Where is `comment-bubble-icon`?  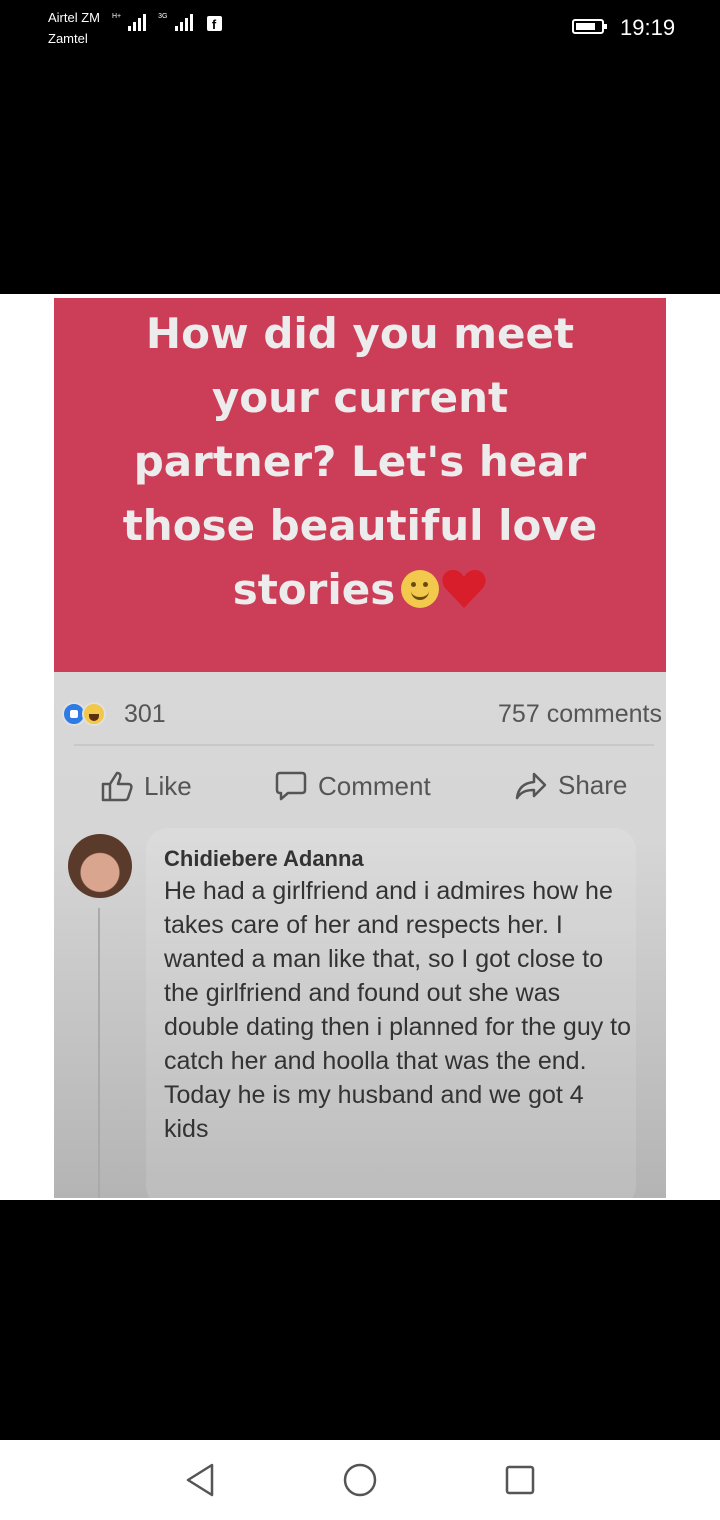 comment-bubble-icon is located at coordinates (291, 786).